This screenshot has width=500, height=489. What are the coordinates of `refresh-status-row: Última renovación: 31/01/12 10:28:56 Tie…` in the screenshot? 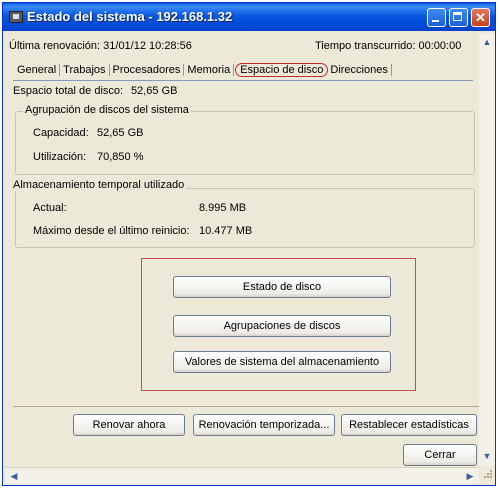 It's located at (240, 46).